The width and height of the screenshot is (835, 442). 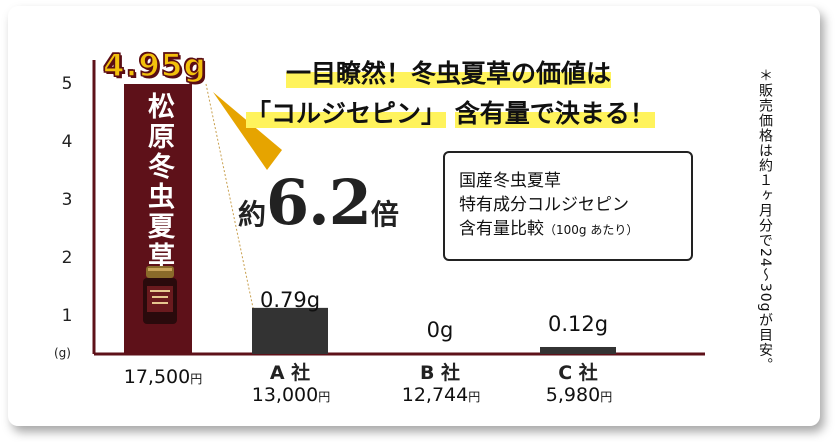 What do you see at coordinates (252, 214) in the screenshot?
I see `ratio-prefix: 約` at bounding box center [252, 214].